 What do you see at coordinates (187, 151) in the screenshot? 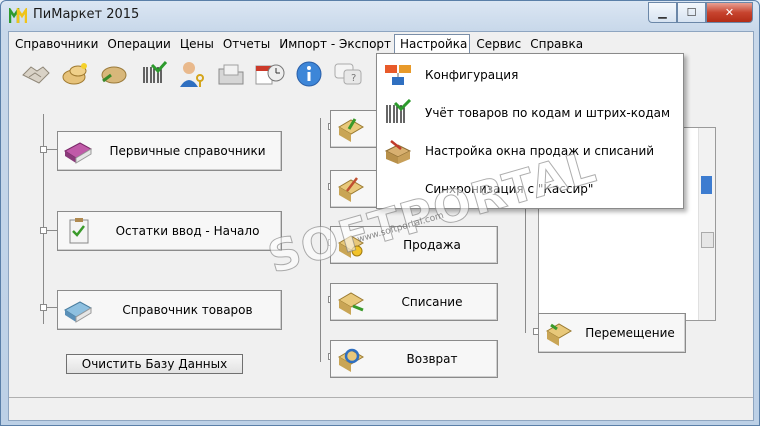
I see `primary-references-label: Первичные справочники` at bounding box center [187, 151].